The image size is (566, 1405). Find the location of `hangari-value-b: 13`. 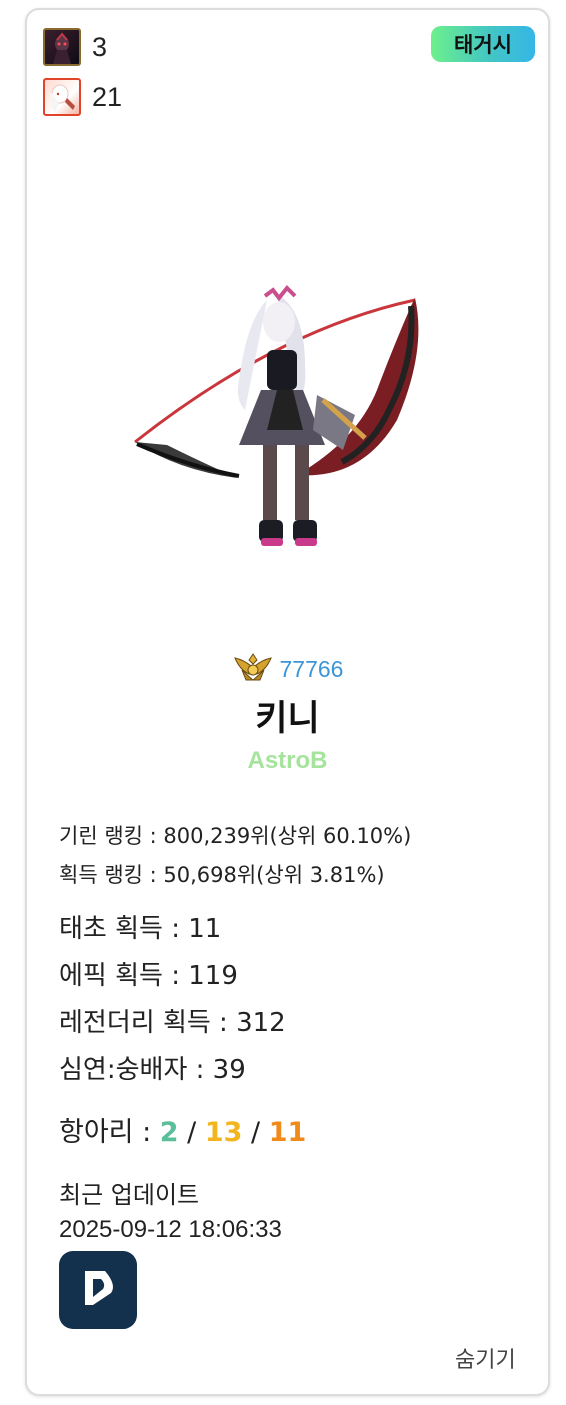

hangari-value-b: 13 is located at coordinates (223, 1132).